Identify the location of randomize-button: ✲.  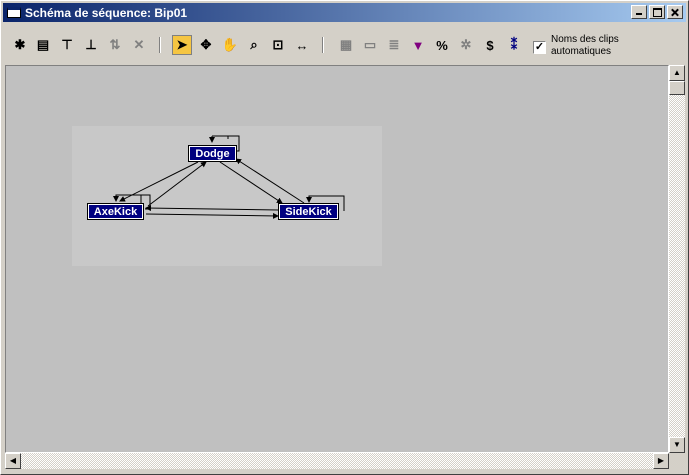
(466, 45).